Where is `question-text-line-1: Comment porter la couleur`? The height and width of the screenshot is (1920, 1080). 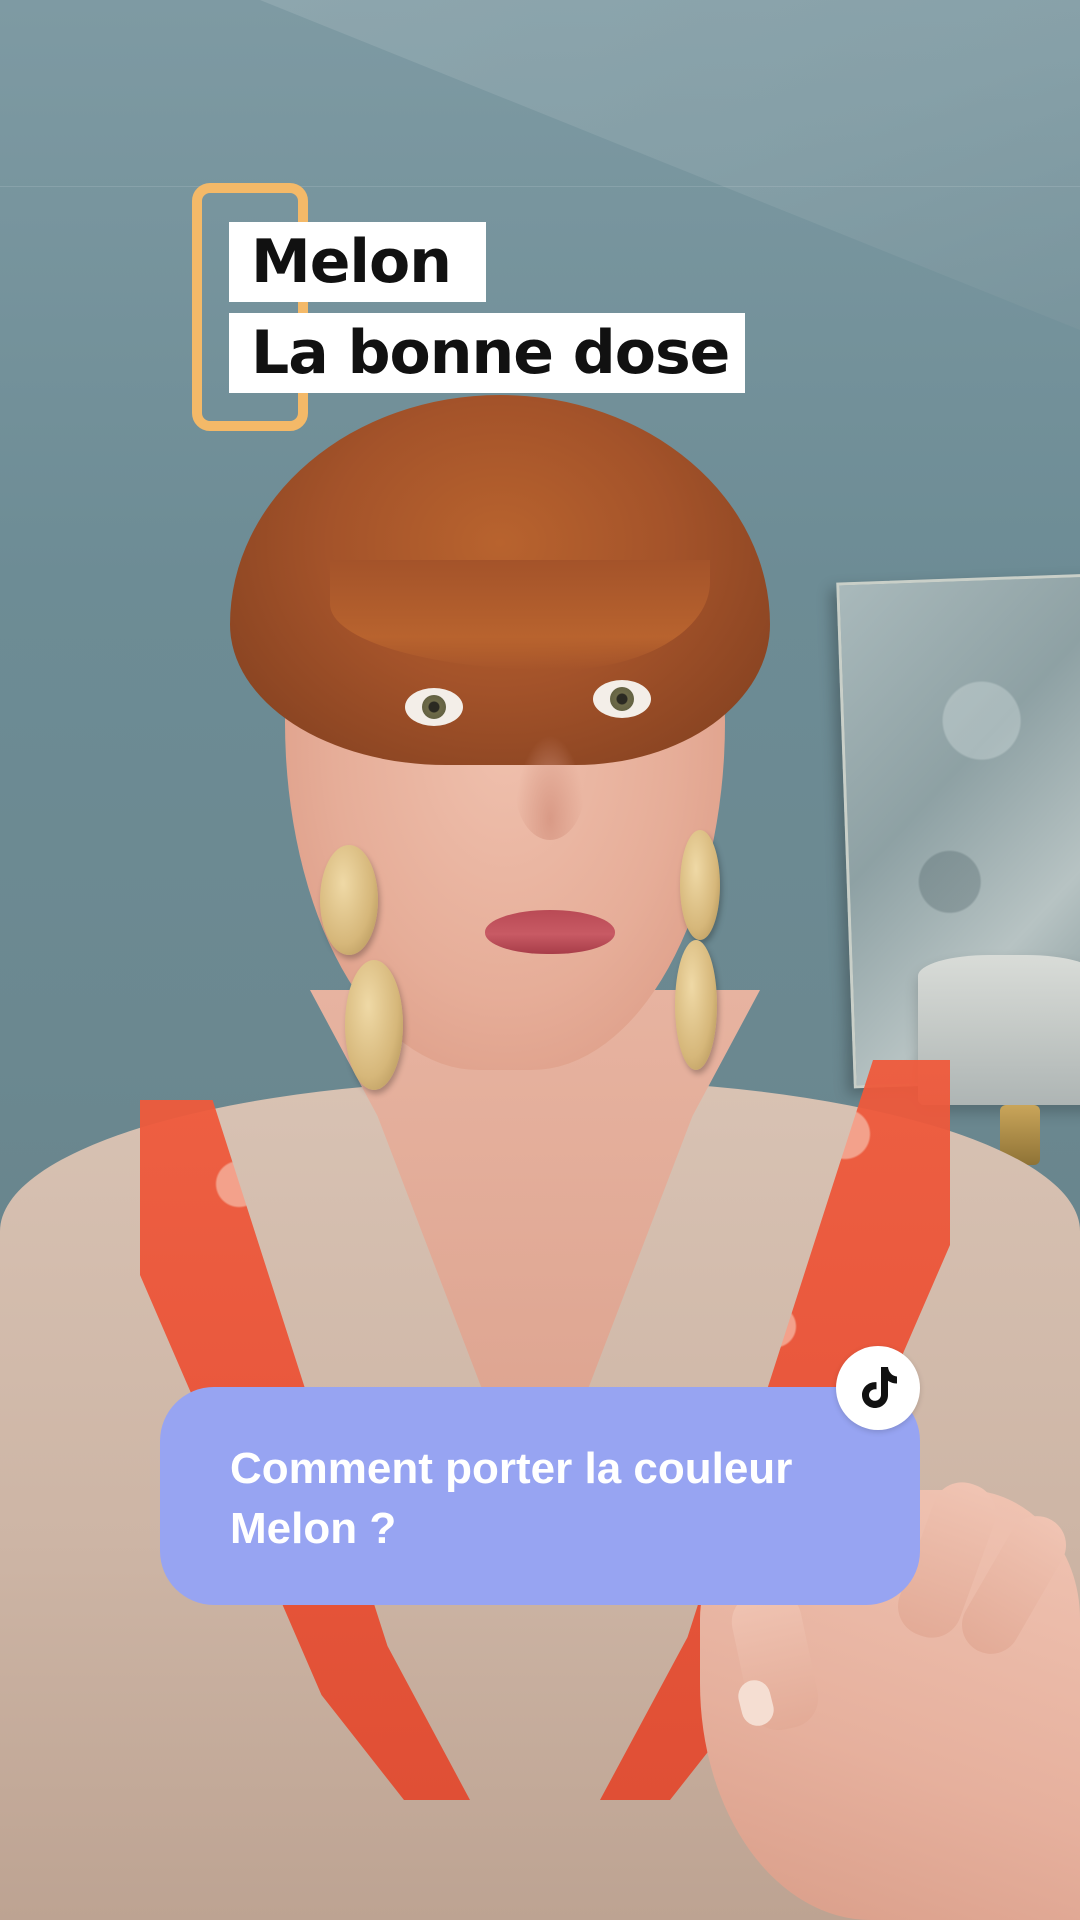 question-text-line-1: Comment porter la couleur is located at coordinates (511, 1468).